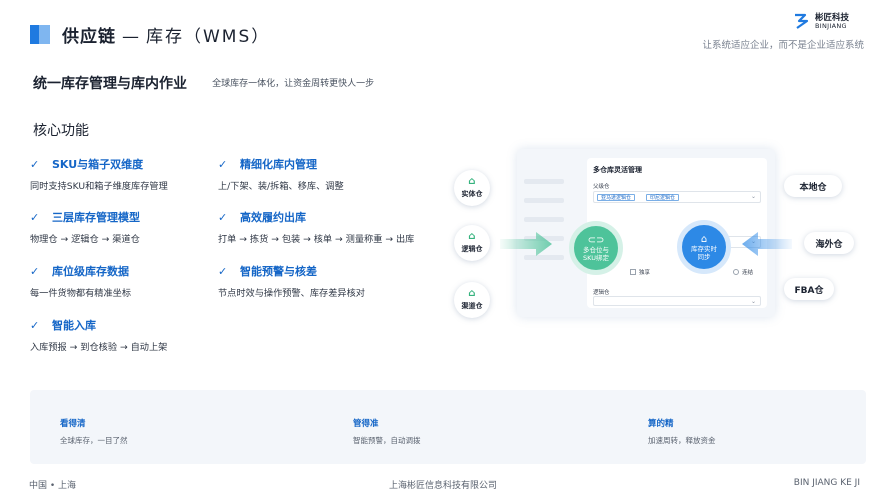  I want to click on parent-select: 亚马逊逻辑仓 印尼逻辑仓 ⌄, so click(677, 197).